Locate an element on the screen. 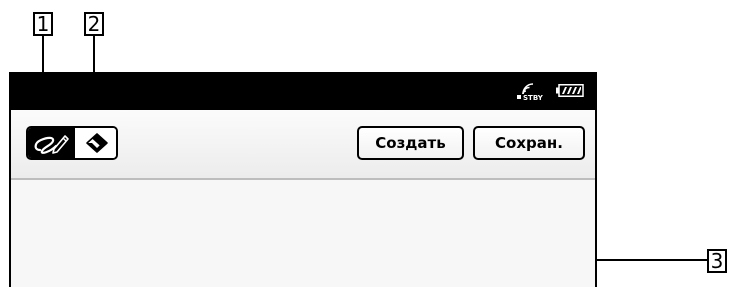  battery-icon is located at coordinates (570, 90).